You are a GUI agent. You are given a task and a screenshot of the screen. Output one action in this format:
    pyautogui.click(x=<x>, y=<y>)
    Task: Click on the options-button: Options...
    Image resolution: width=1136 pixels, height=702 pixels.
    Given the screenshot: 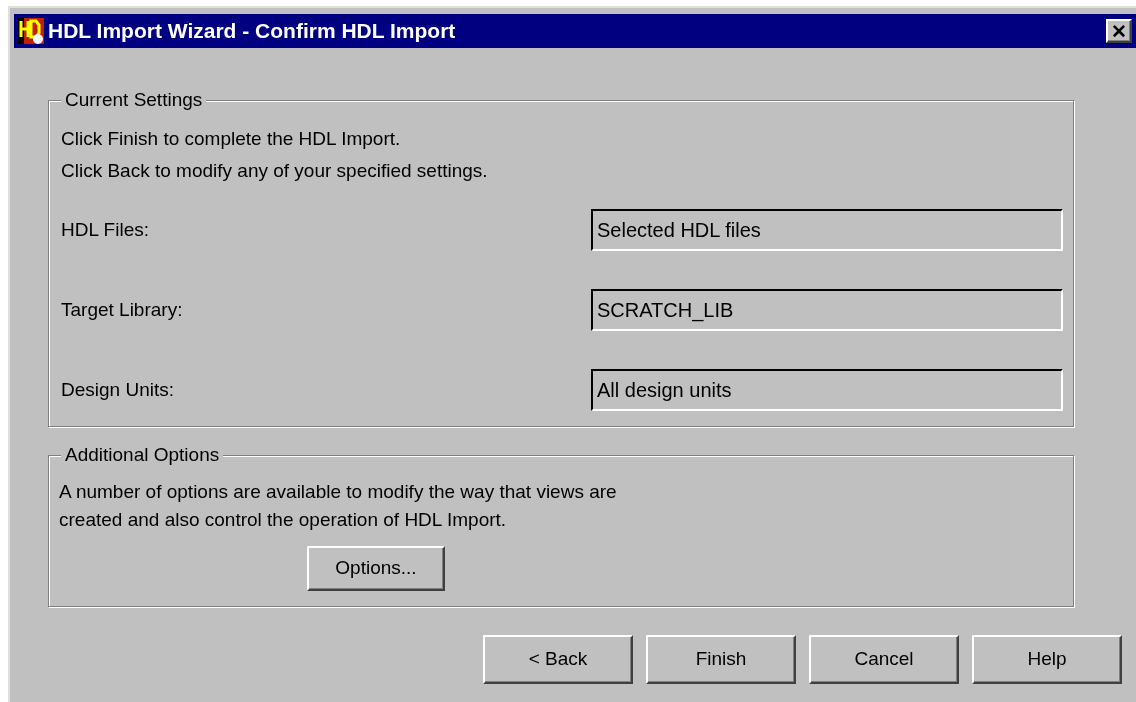 What is the action you would take?
    pyautogui.click(x=376, y=568)
    